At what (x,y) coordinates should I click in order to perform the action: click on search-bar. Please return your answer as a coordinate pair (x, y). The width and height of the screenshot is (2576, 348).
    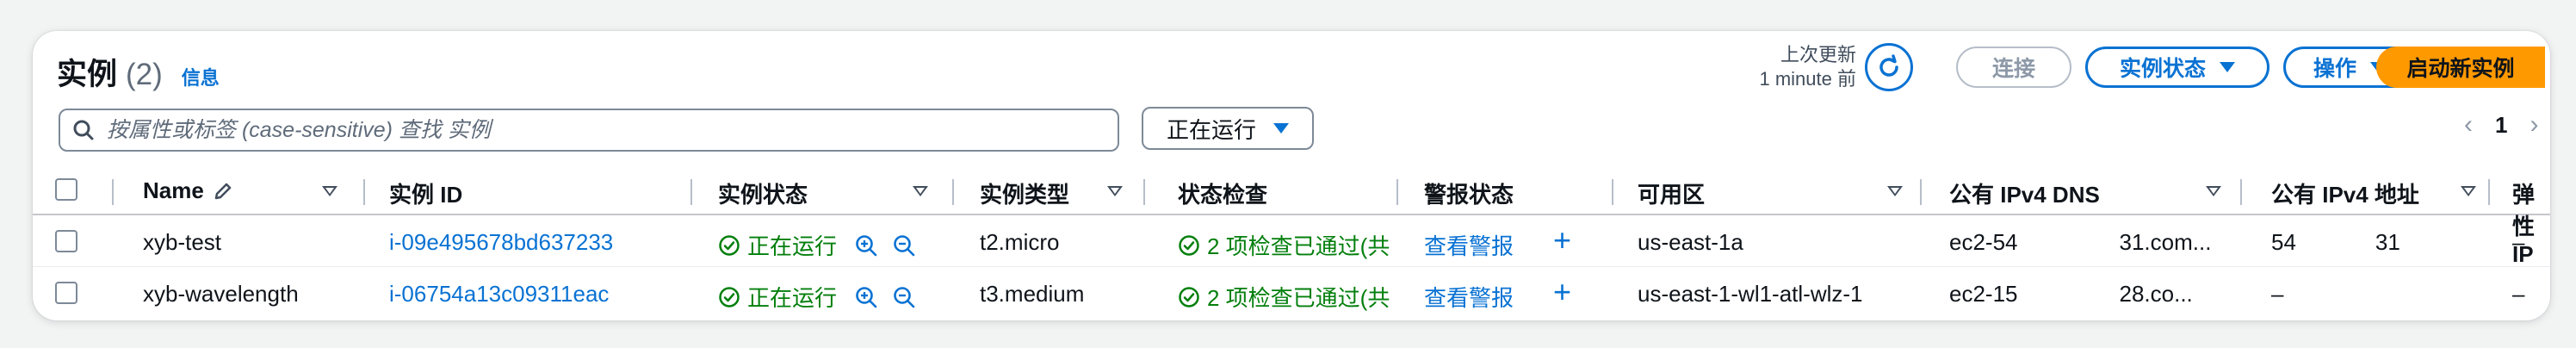
    Looking at the image, I should click on (589, 130).